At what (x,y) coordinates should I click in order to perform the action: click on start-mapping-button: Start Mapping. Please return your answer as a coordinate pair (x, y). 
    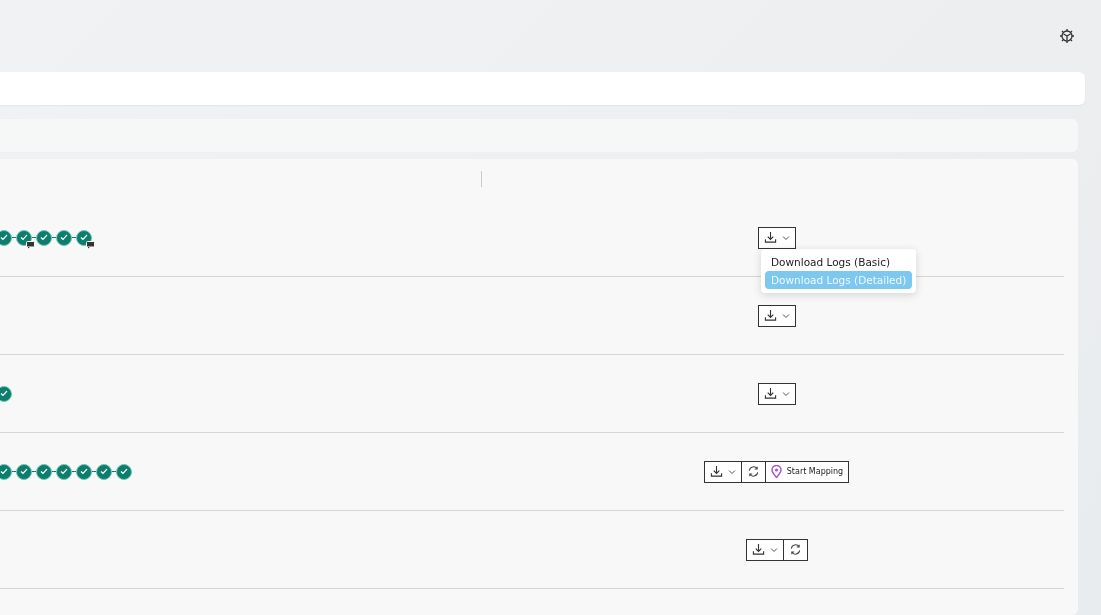
    Looking at the image, I should click on (807, 471).